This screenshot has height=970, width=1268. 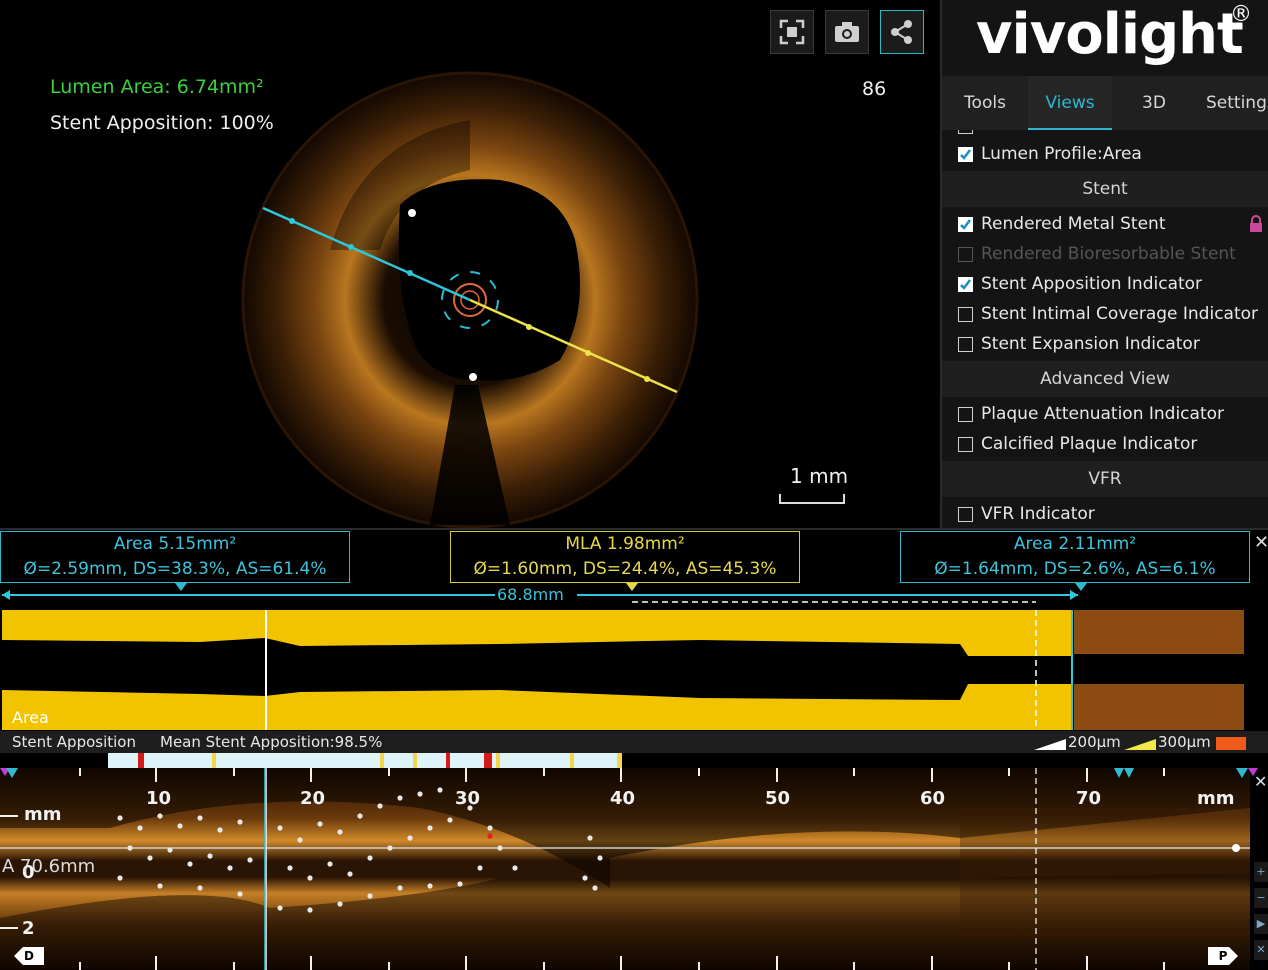 What do you see at coordinates (623, 798) in the screenshot?
I see `tick-label-40: 40` at bounding box center [623, 798].